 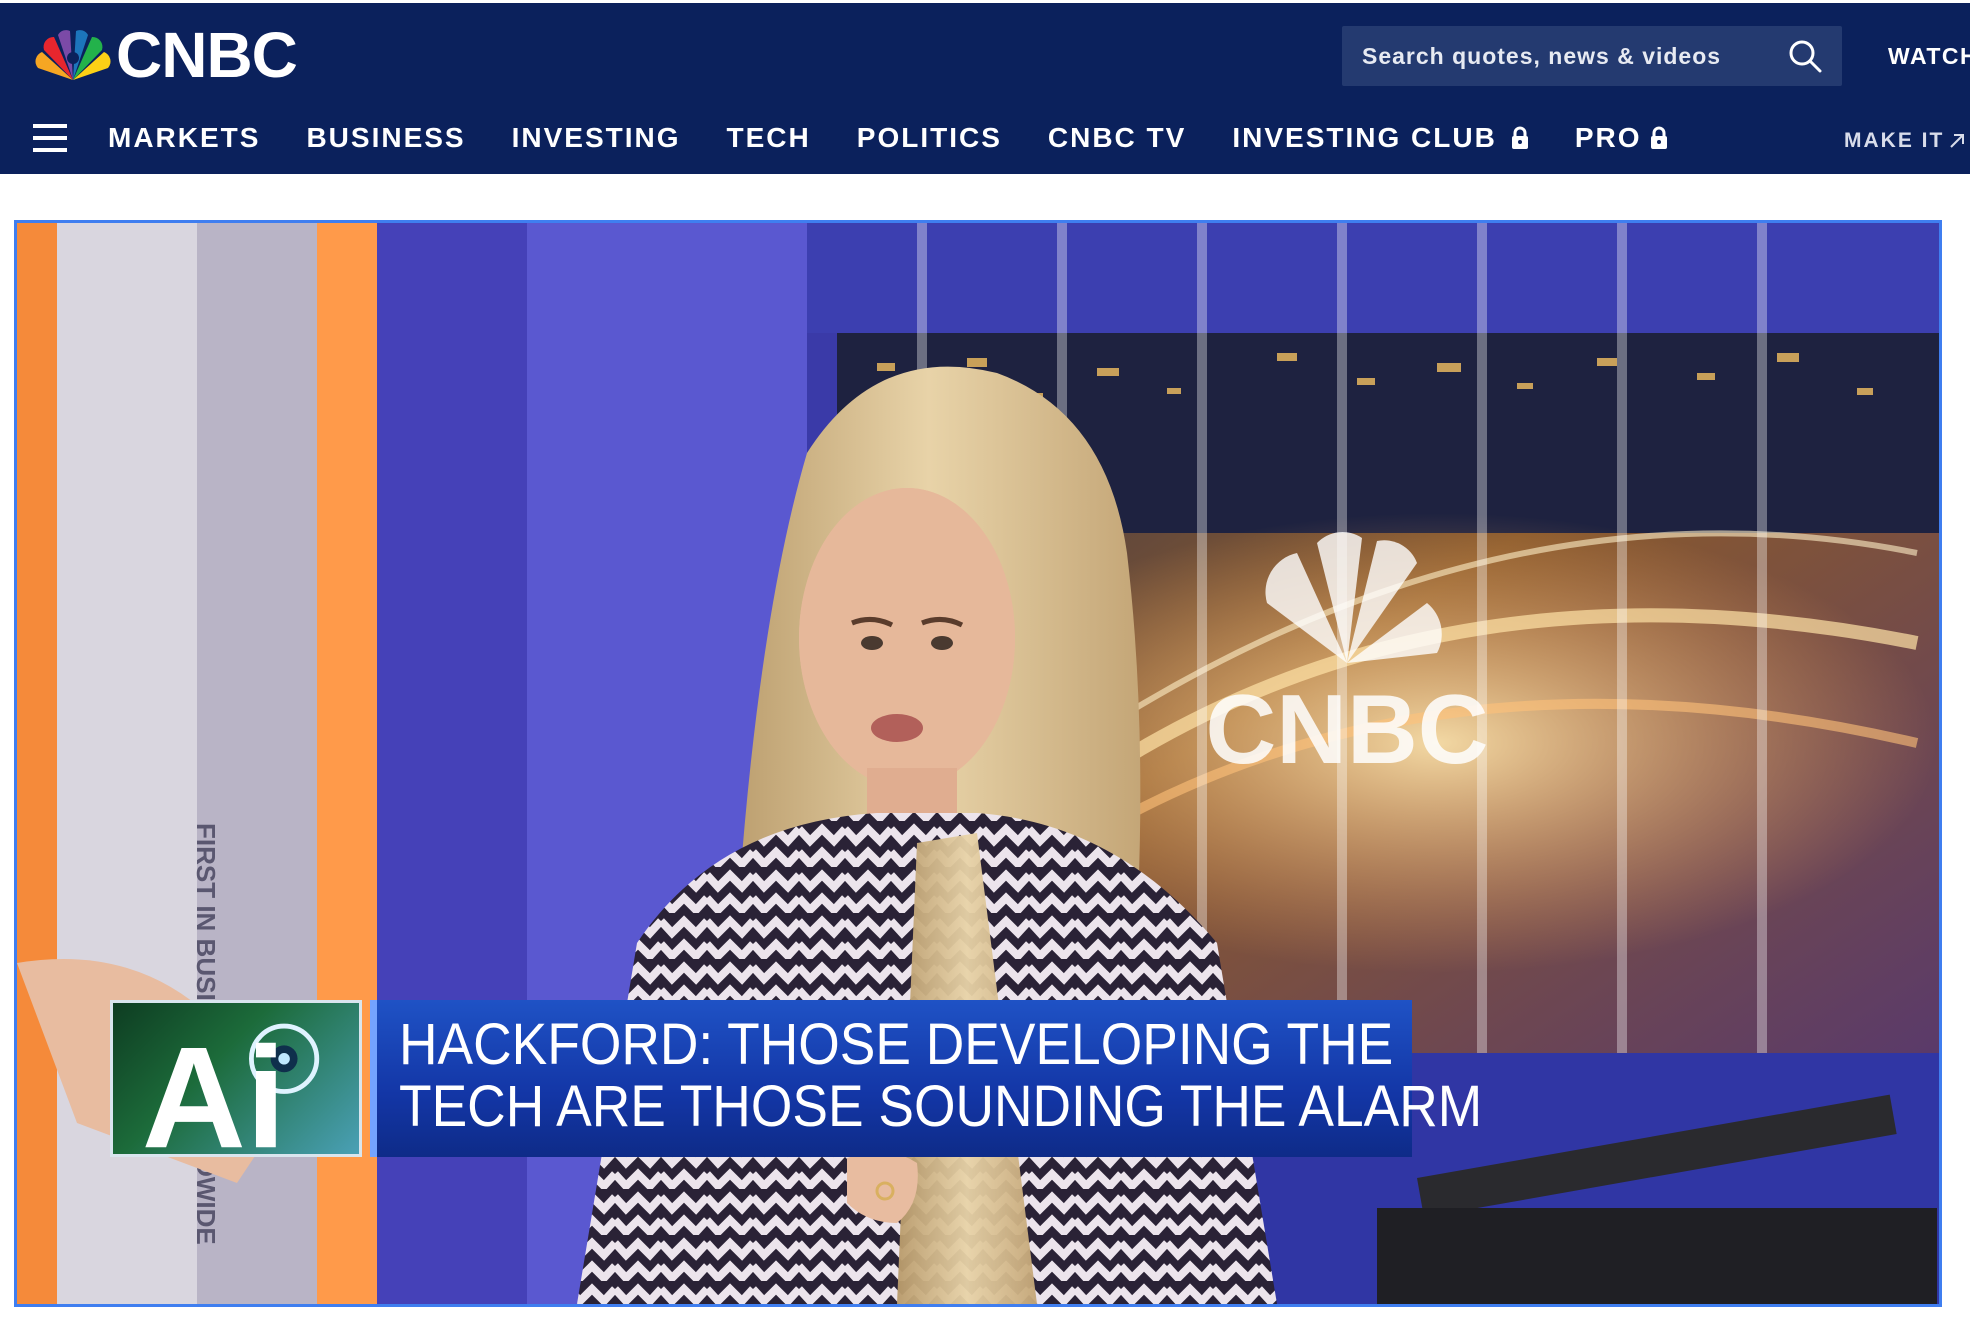 I want to click on search-input: Search quotes, news & videos, so click(x=1541, y=56).